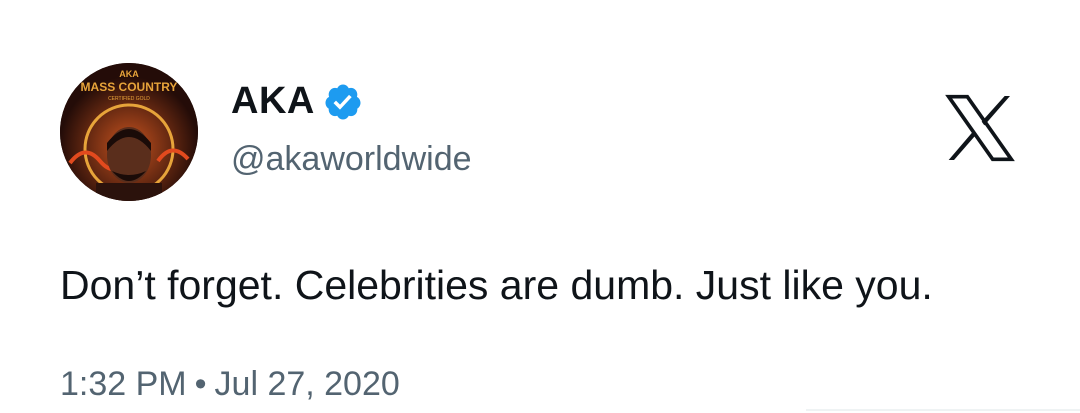 This screenshot has width=1080, height=413. Describe the element at coordinates (273, 101) in the screenshot. I see `display-name: AKA` at that location.